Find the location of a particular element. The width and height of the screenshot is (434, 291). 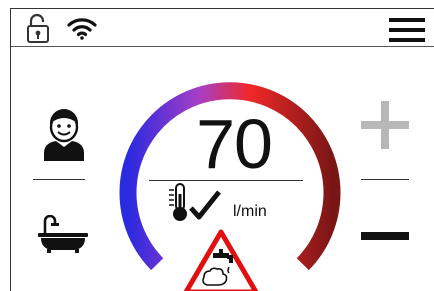

right-divider is located at coordinates (385, 179).